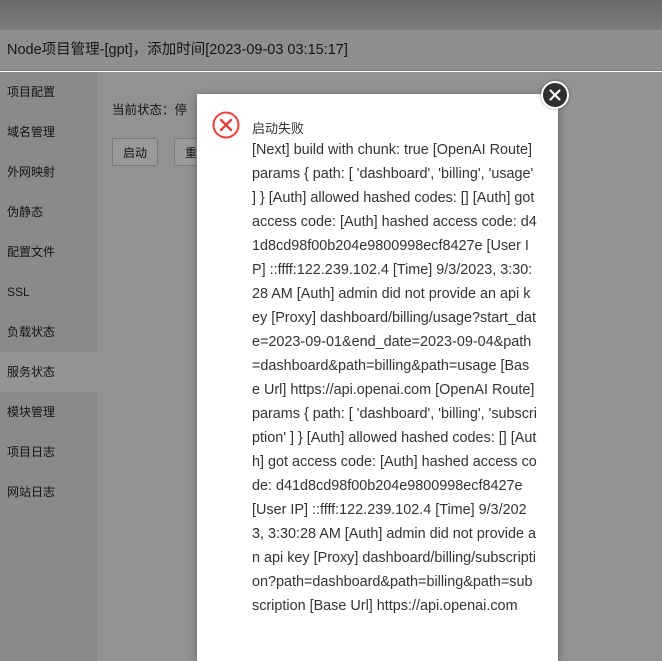 The height and width of the screenshot is (661, 662). Describe the element at coordinates (48, 492) in the screenshot. I see `sidebar-item-site-log: 网站日志` at that location.